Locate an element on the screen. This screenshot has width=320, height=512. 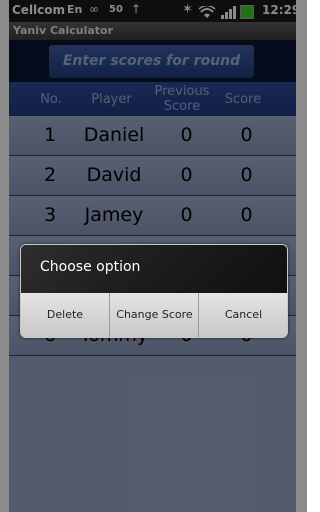
dialog-button-bar: Delete Change Score Cancel is located at coordinates (154, 315).